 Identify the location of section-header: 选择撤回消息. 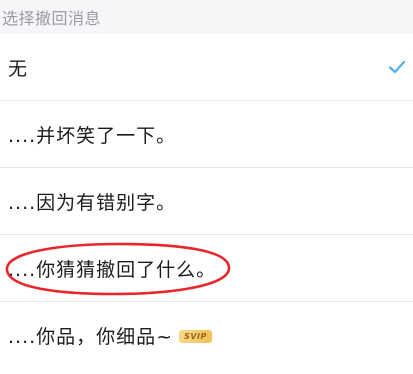
(206, 17).